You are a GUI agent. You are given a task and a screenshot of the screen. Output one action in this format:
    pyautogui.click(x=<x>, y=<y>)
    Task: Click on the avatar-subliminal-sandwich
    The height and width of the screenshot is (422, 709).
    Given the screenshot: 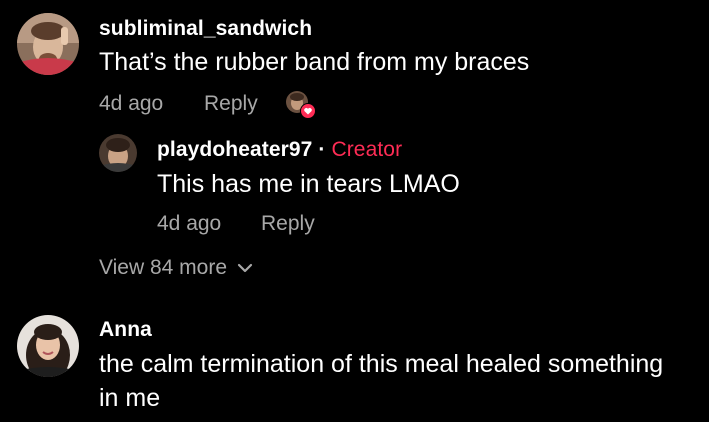 What is the action you would take?
    pyautogui.click(x=48, y=44)
    